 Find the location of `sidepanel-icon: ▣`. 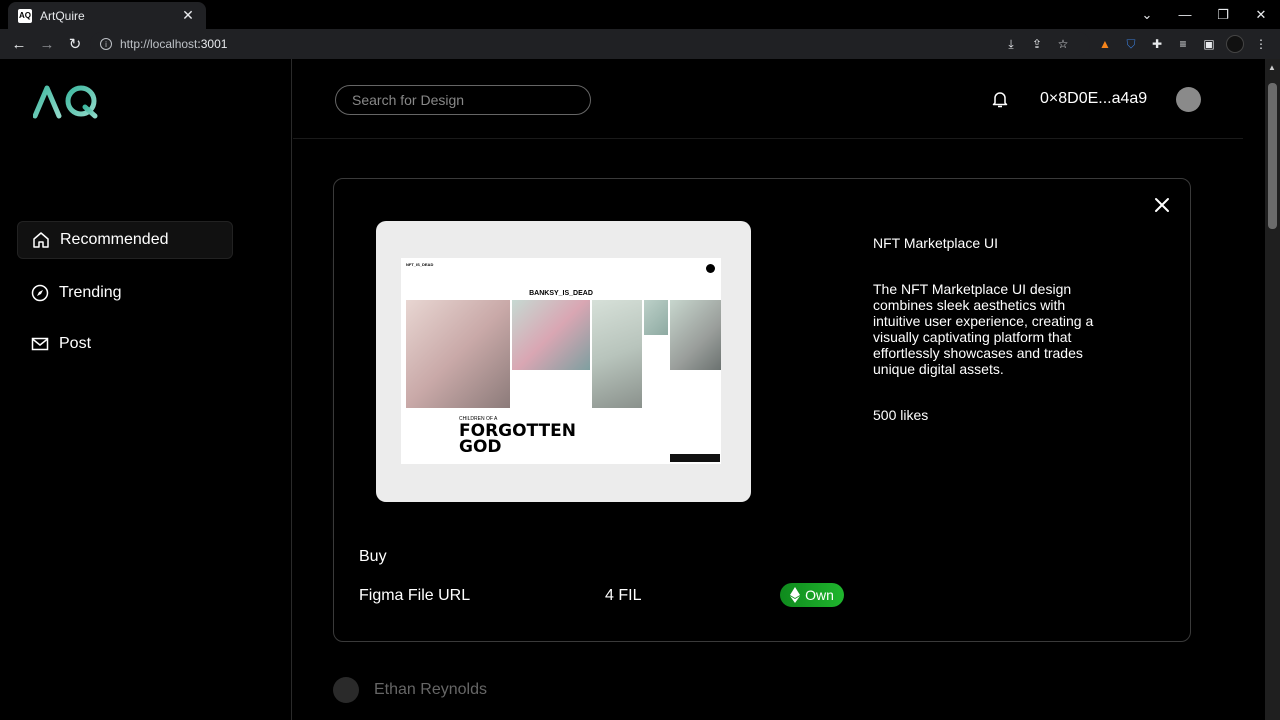

sidepanel-icon: ▣ is located at coordinates (1209, 44).